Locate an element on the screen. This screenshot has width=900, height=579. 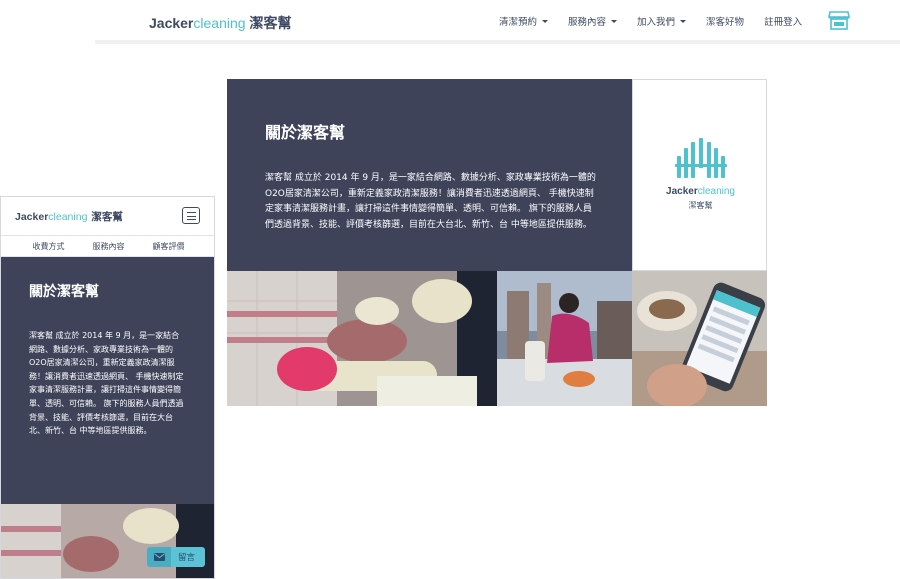
nav-login: 註冊登入 is located at coordinates (783, 21).